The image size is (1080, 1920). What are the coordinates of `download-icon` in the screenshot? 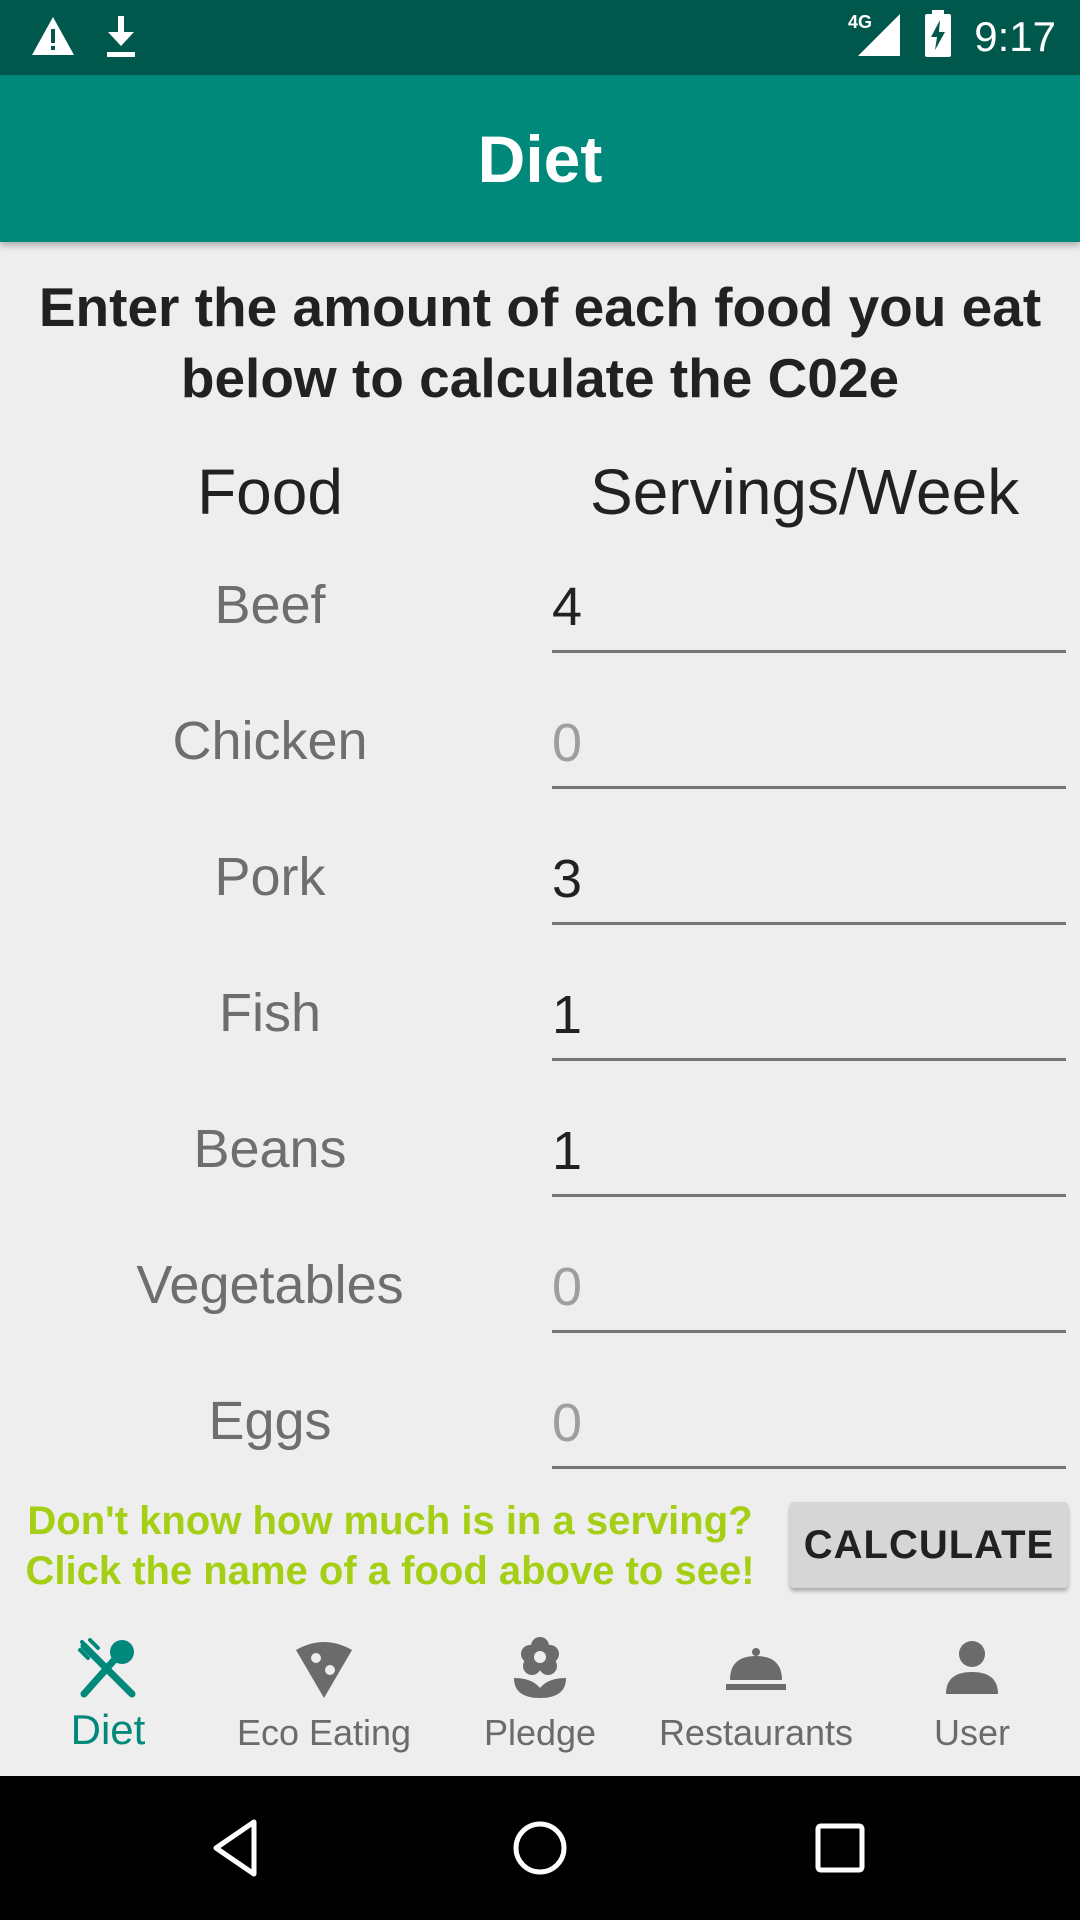 It's located at (121, 38).